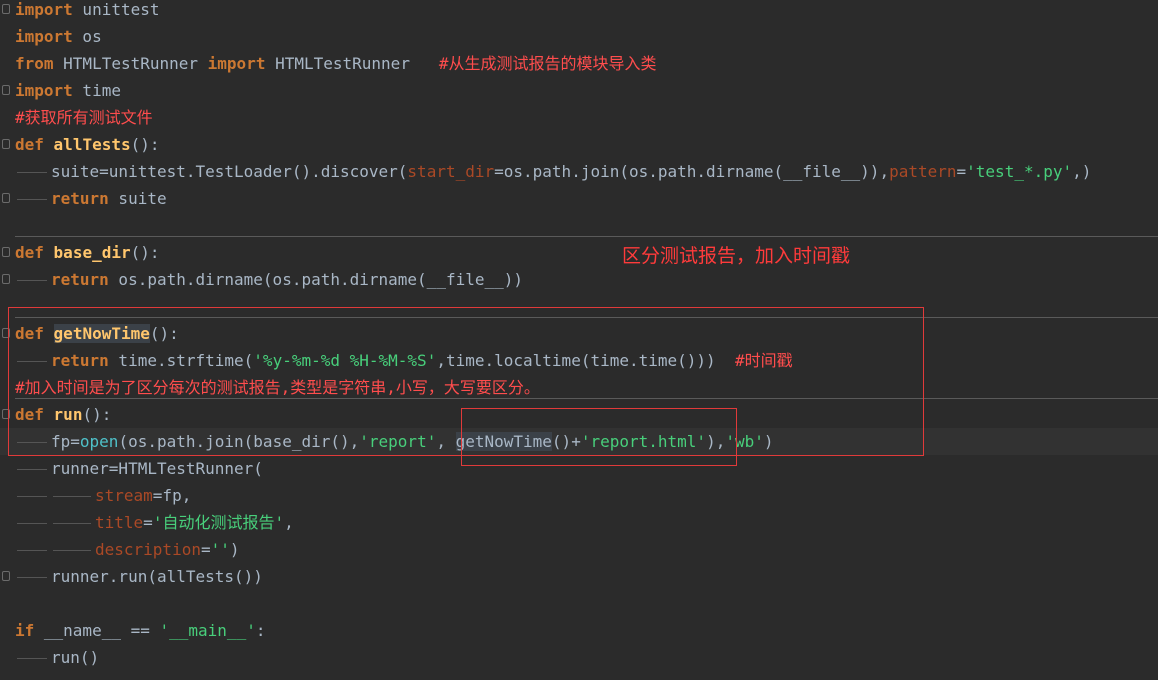 This screenshot has height=680, width=1158. Describe the element at coordinates (579, 36) in the screenshot. I see `code-line: import os` at that location.